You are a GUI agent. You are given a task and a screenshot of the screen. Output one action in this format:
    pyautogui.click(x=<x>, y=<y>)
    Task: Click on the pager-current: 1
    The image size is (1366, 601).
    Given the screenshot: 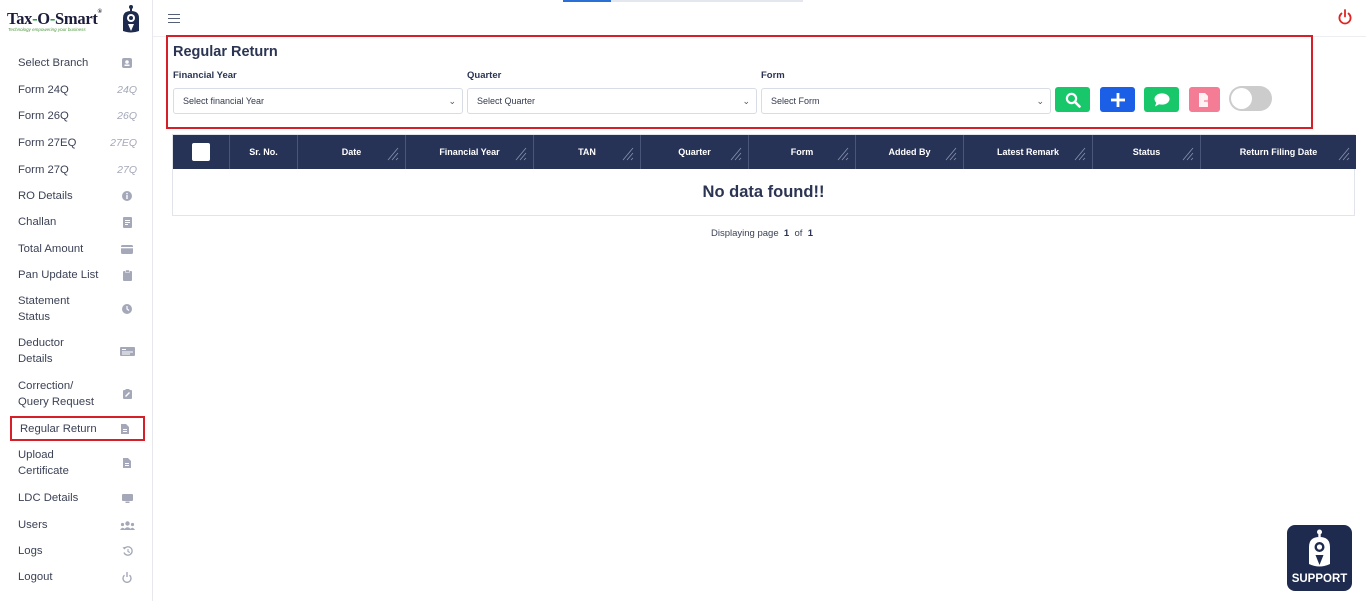 What is the action you would take?
    pyautogui.click(x=786, y=233)
    